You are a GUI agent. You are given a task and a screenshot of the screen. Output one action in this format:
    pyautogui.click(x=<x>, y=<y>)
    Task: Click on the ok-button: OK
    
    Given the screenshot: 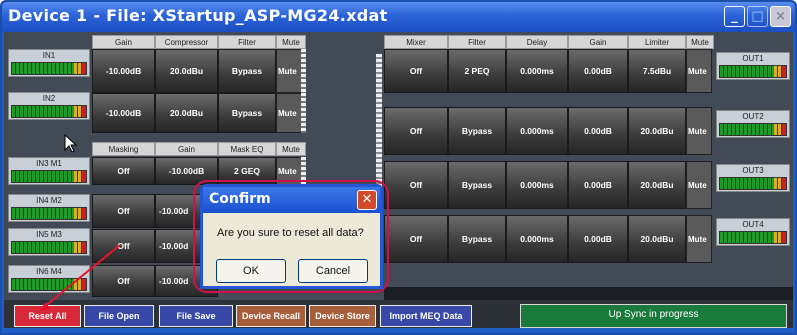 What is the action you would take?
    pyautogui.click(x=251, y=271)
    